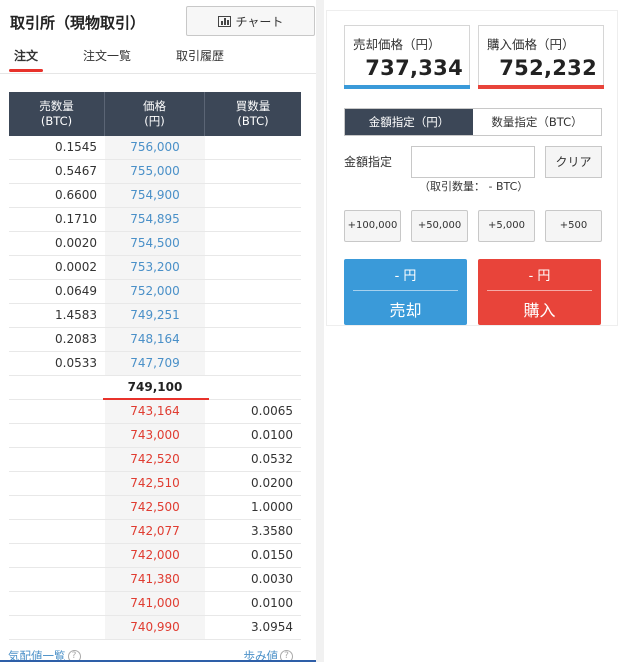 The width and height of the screenshot is (630, 662). What do you see at coordinates (541, 87) in the screenshot?
I see `buy-price-bar` at bounding box center [541, 87].